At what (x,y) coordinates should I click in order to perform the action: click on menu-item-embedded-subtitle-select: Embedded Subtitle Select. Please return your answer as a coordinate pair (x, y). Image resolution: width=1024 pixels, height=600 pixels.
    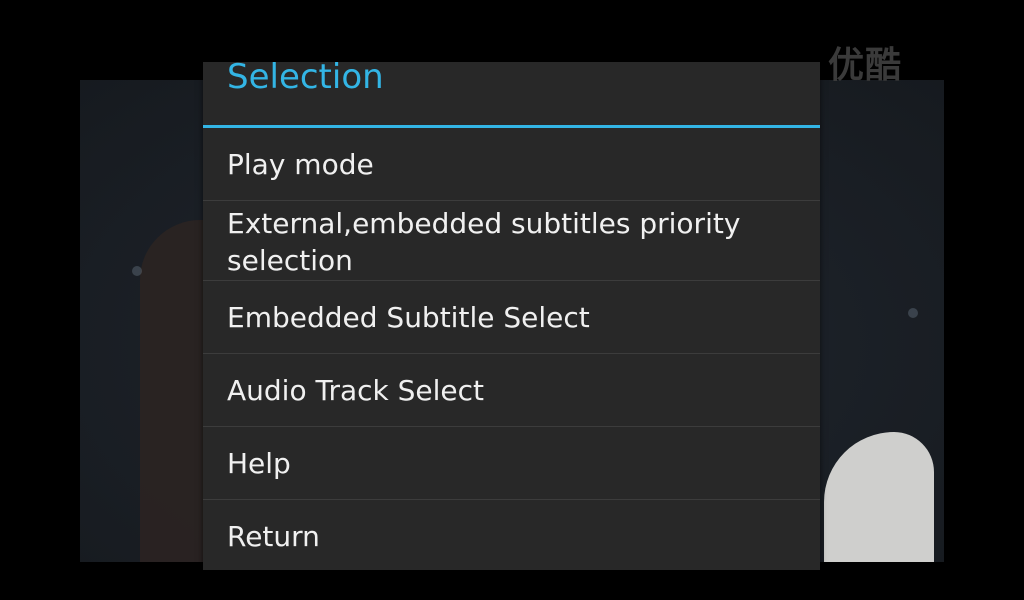
    Looking at the image, I should click on (511, 317).